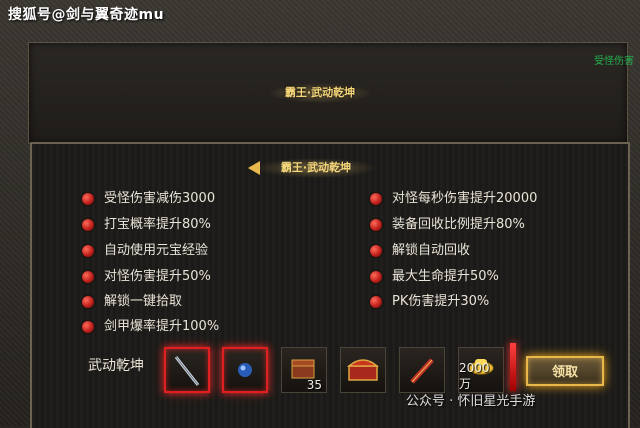 The width and height of the screenshot is (640, 428). Describe the element at coordinates (304, 370) in the screenshot. I see `reward-slot-treasure-box: 35` at that location.